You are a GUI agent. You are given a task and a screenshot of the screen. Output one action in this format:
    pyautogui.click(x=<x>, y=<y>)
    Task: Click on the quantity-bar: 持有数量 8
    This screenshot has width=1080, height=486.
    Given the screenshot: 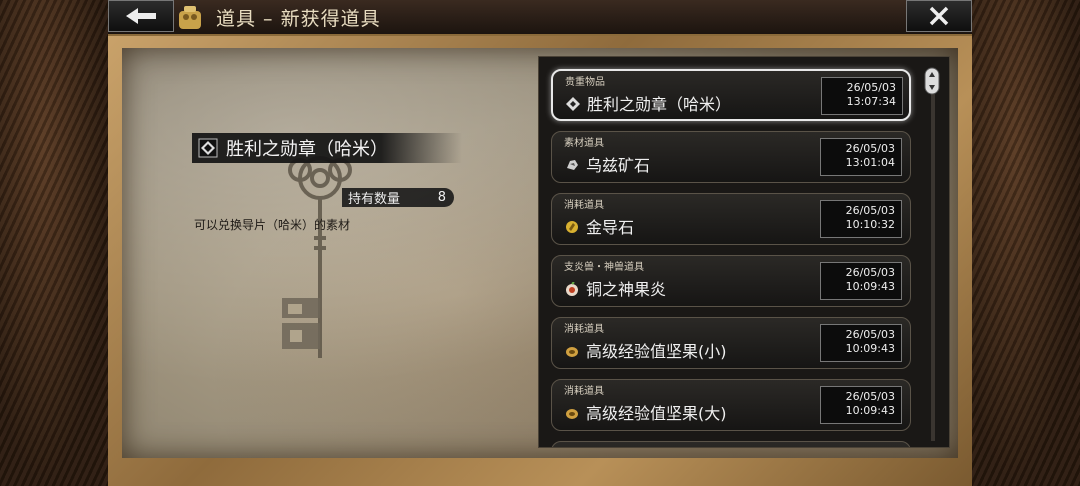 What is the action you would take?
    pyautogui.click(x=398, y=197)
    